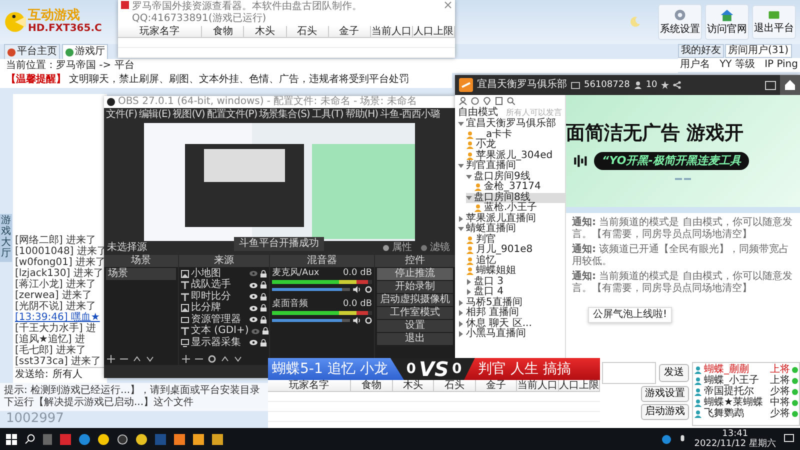  Describe the element at coordinates (415, 326) in the screenshot. I see `control-button: 设置` at that location.